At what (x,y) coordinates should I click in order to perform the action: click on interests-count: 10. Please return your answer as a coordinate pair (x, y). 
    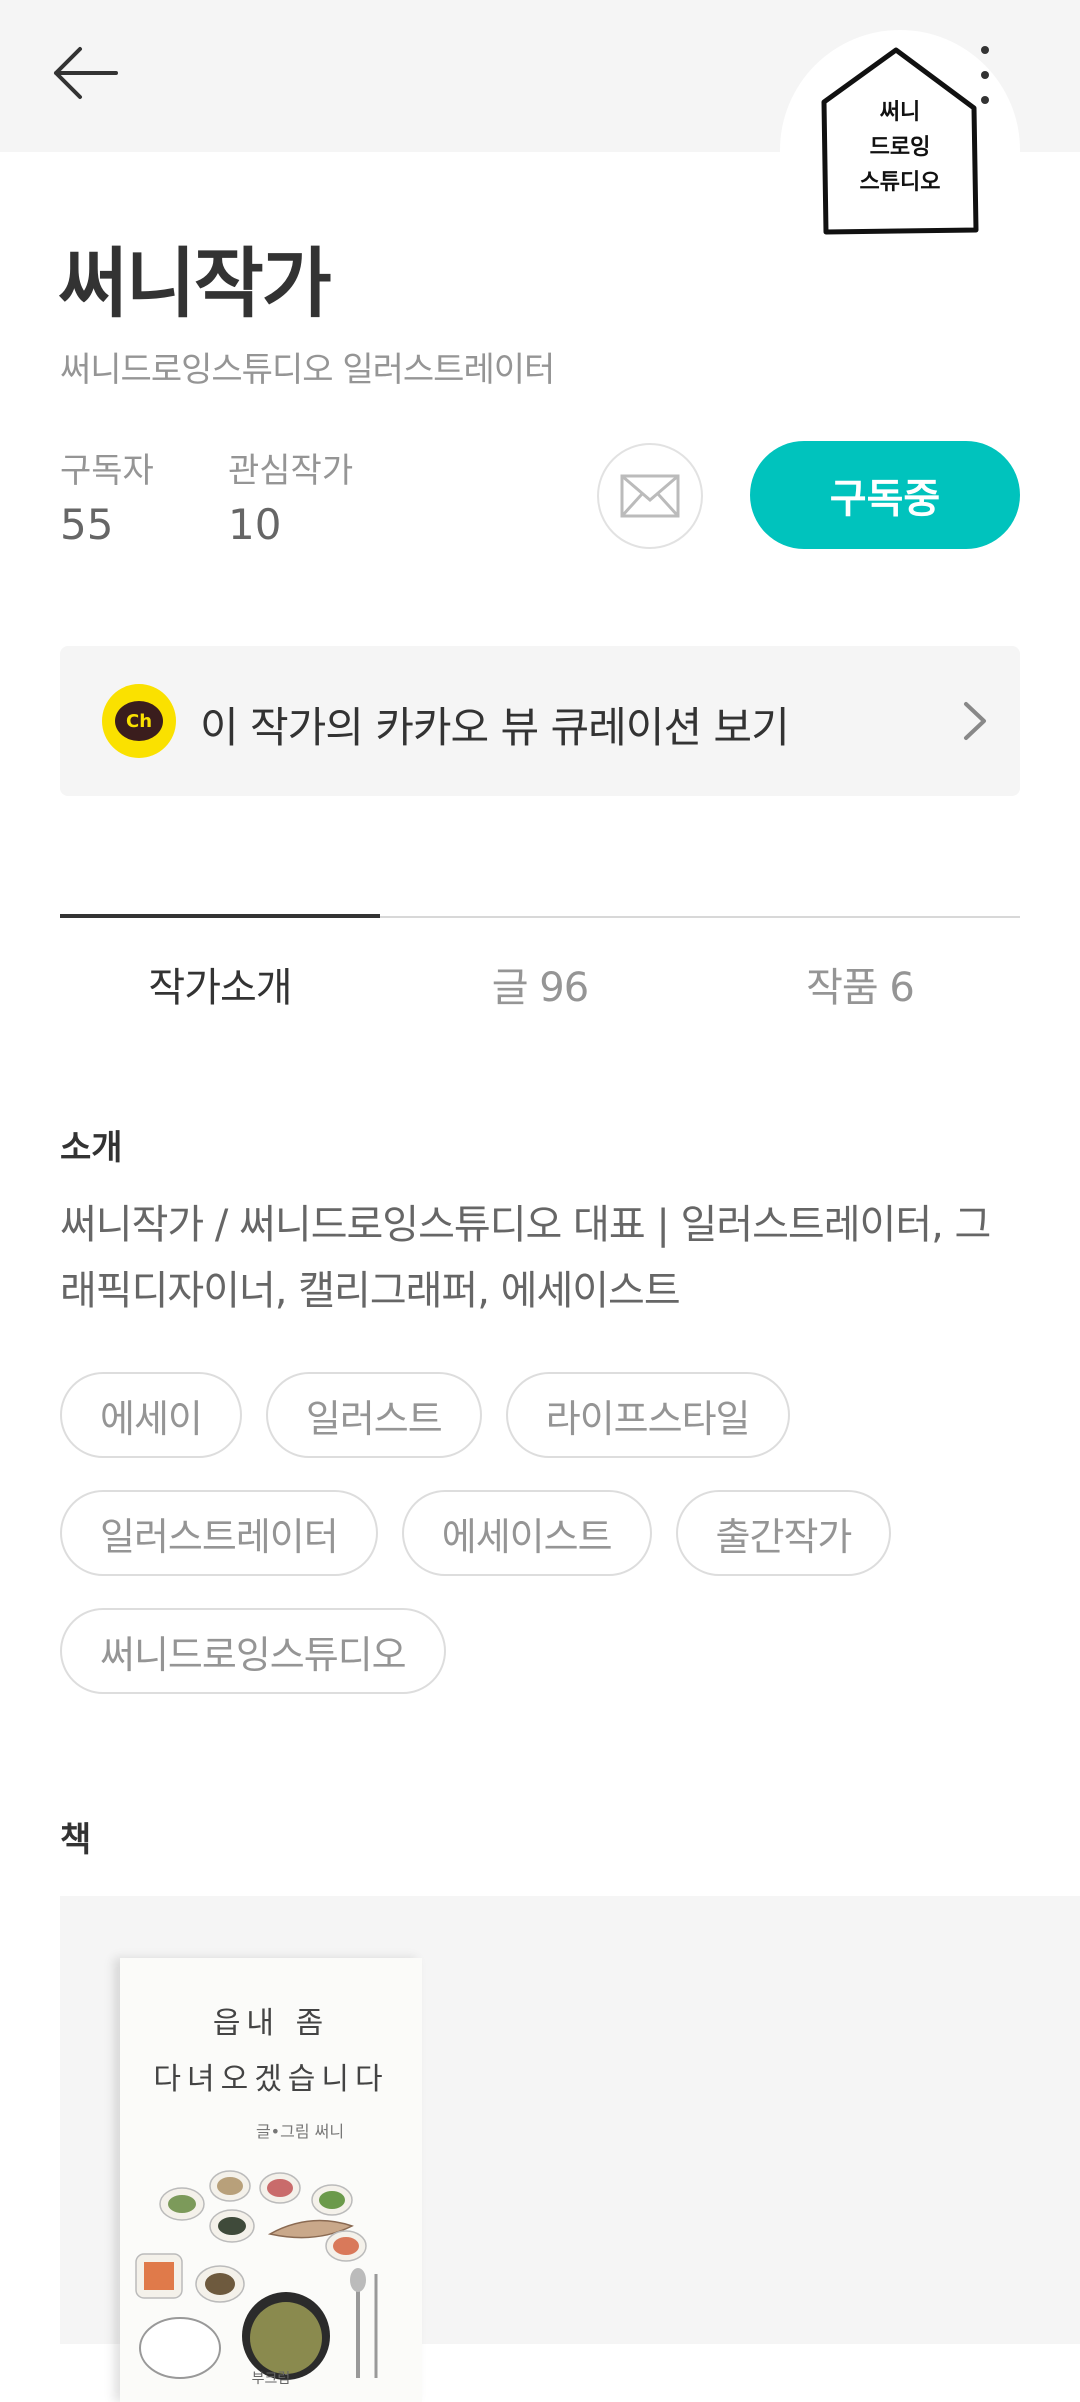
    Looking at the image, I should click on (254, 524).